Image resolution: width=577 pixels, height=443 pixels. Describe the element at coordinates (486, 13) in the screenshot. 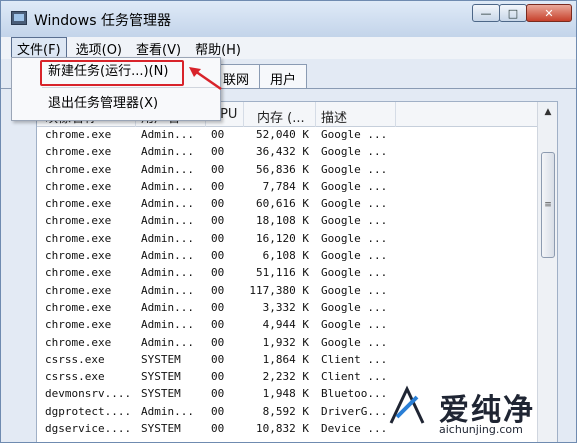

I see `minimize-button: —` at that location.